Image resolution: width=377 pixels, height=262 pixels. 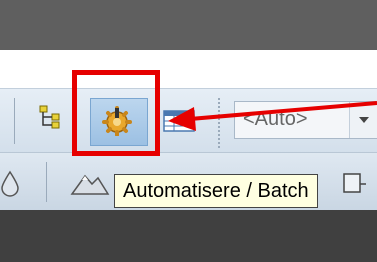 I want to click on toolbar-icon-partial, so click(x=354, y=184).